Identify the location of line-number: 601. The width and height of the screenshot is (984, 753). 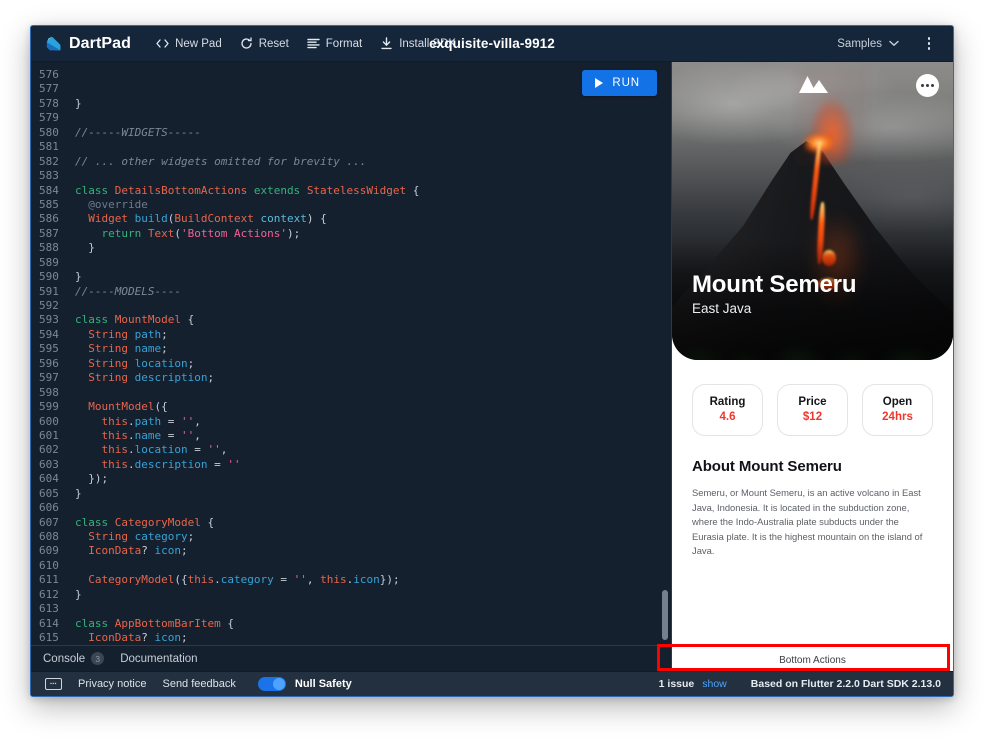
(49, 435).